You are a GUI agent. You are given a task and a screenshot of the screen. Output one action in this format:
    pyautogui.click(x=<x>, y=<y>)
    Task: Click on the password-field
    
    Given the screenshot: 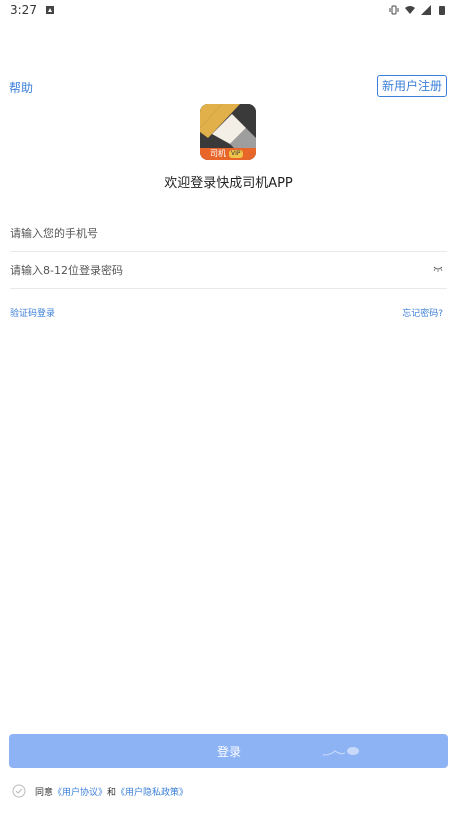 What is the action you would take?
    pyautogui.click(x=228, y=270)
    